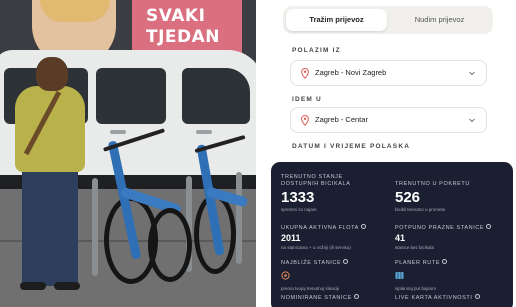  Describe the element at coordinates (388, 120) in the screenshot. I see `to-select: Zagreb - Centar` at that location.